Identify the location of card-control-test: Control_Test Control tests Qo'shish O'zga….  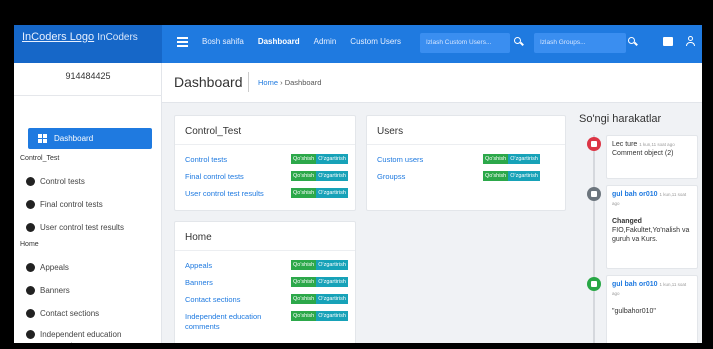
(265, 163).